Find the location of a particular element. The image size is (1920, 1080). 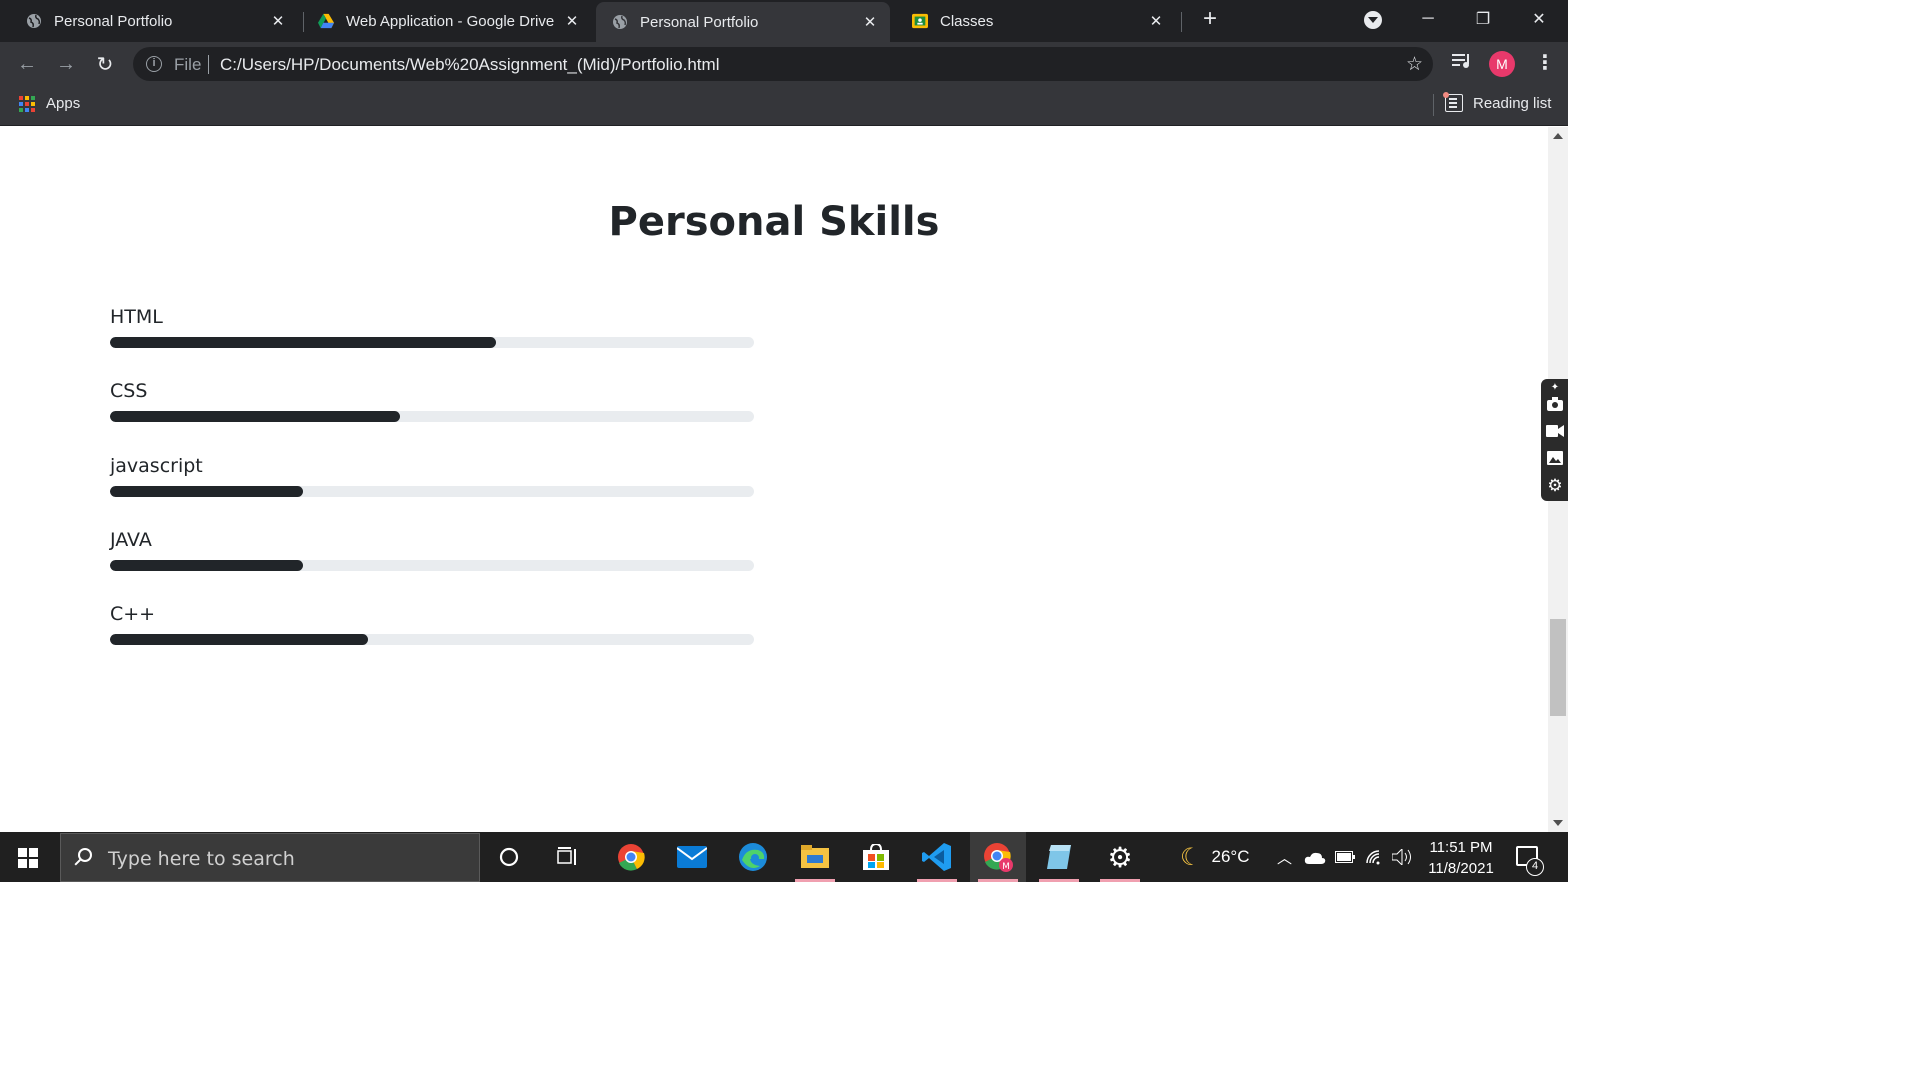

vscode-icon is located at coordinates (937, 857).